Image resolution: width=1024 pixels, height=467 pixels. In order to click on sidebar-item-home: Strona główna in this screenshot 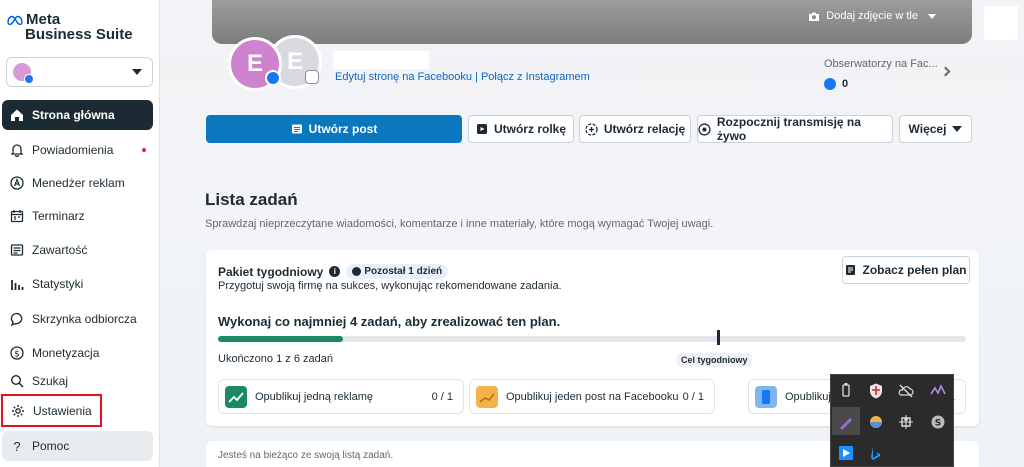, I will do `click(77, 115)`.